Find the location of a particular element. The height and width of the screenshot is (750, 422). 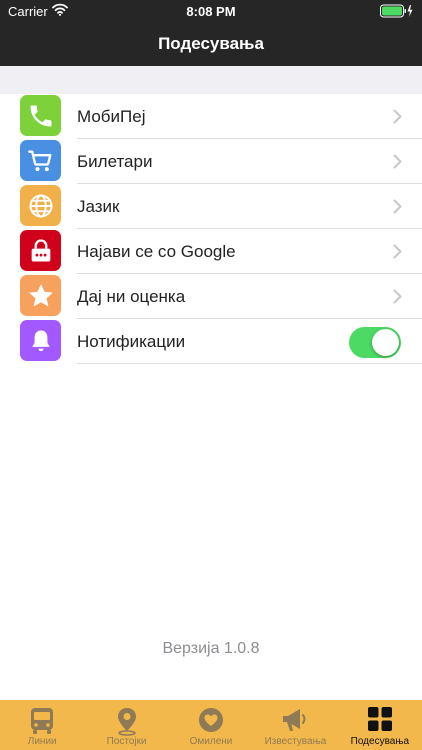

tab-announcements: Известувања is located at coordinates (295, 725).